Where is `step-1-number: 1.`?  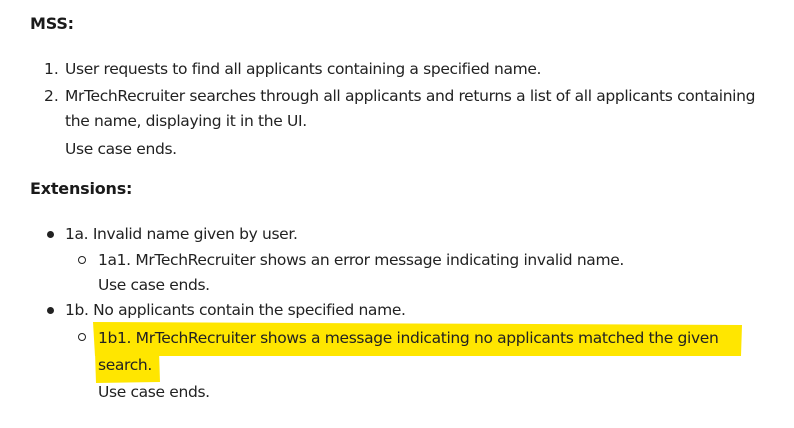
step-1-number: 1. is located at coordinates (51, 69).